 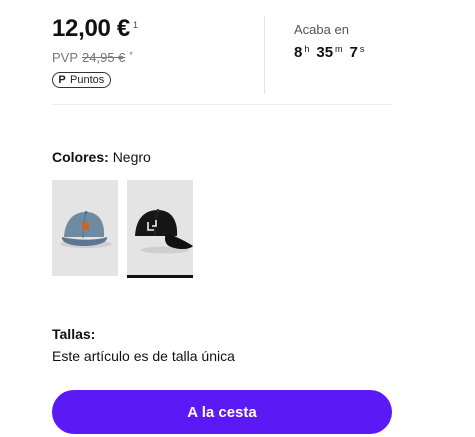 What do you see at coordinates (307, 49) in the screenshot?
I see `countdown-hours-unit: h` at bounding box center [307, 49].